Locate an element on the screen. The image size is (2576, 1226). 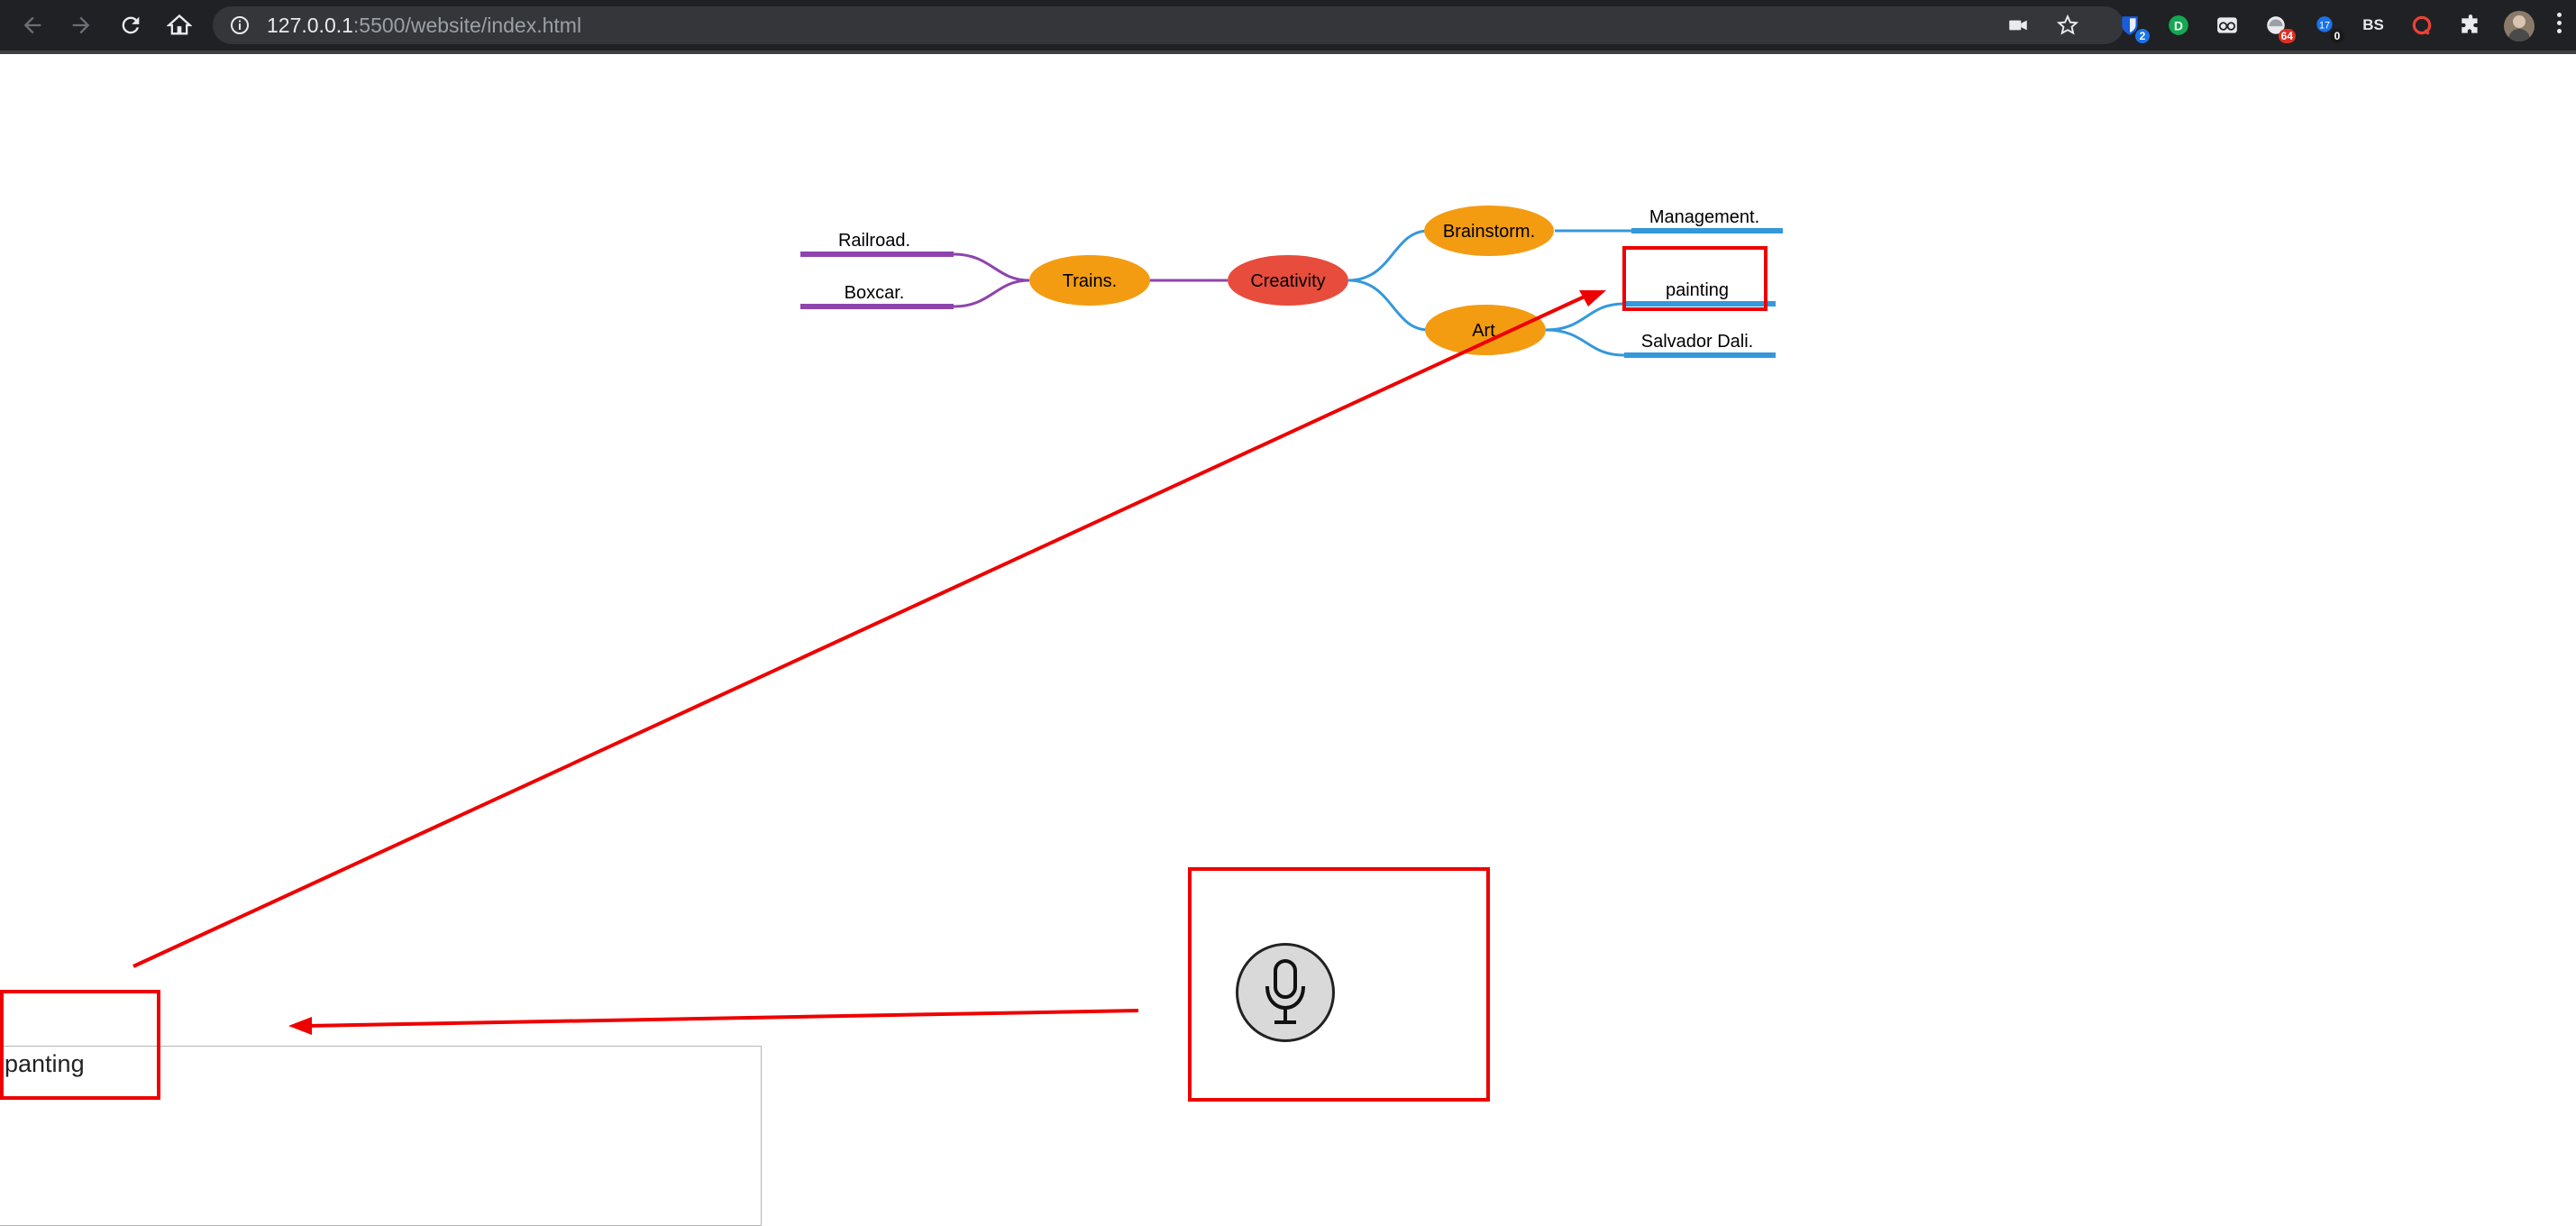
annotation-box-microphone is located at coordinates (1339, 984).